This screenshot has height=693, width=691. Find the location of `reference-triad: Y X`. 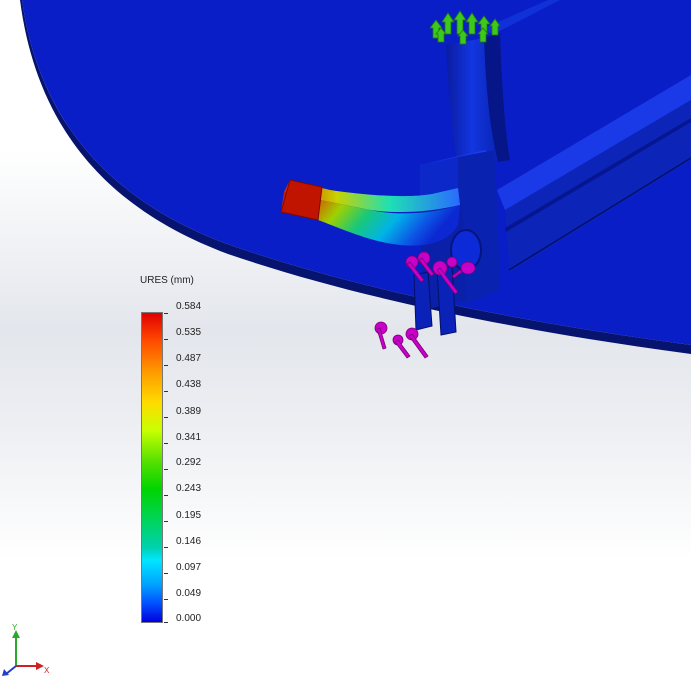

reference-triad: Y X is located at coordinates (27, 649).